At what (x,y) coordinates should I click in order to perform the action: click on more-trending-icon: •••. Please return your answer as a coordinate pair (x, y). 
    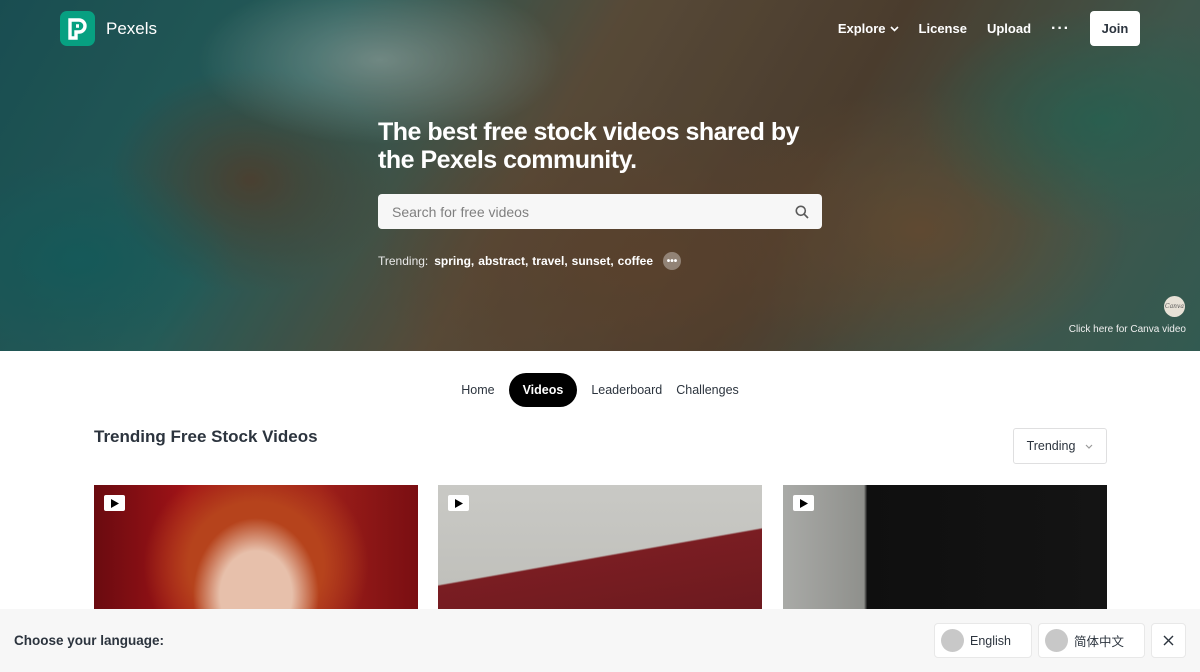
    Looking at the image, I should click on (672, 261).